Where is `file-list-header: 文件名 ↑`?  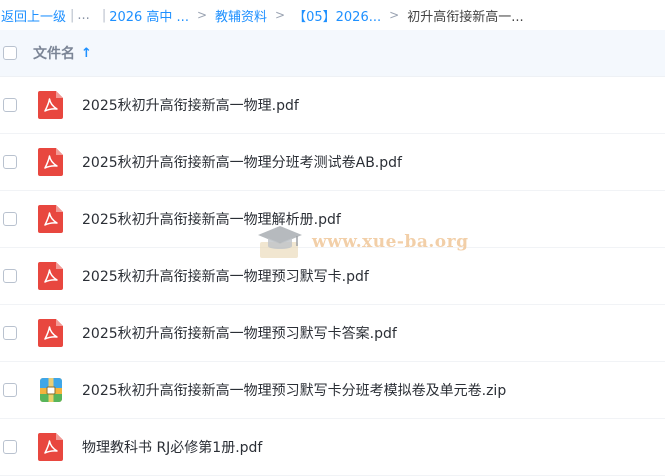 file-list-header: 文件名 ↑ is located at coordinates (332, 53).